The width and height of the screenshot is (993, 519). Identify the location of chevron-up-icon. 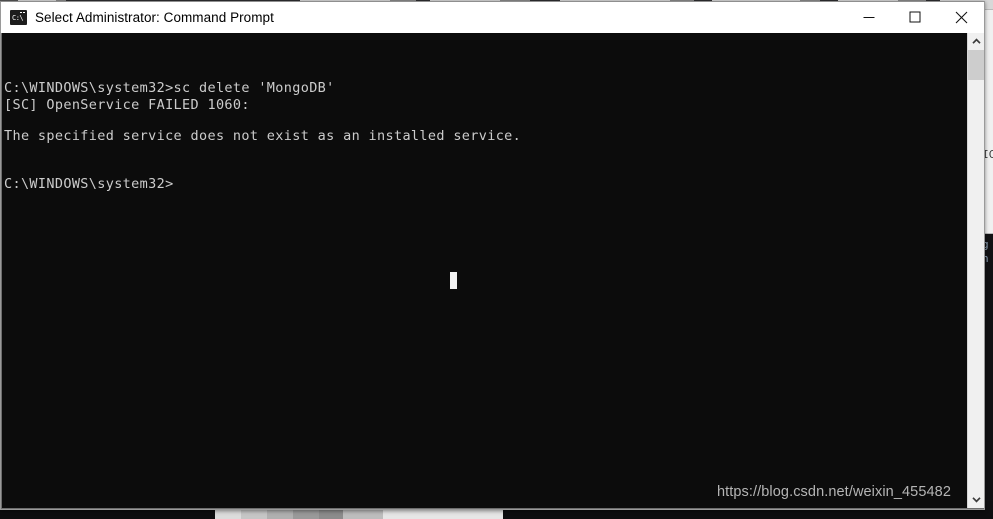
(976, 41).